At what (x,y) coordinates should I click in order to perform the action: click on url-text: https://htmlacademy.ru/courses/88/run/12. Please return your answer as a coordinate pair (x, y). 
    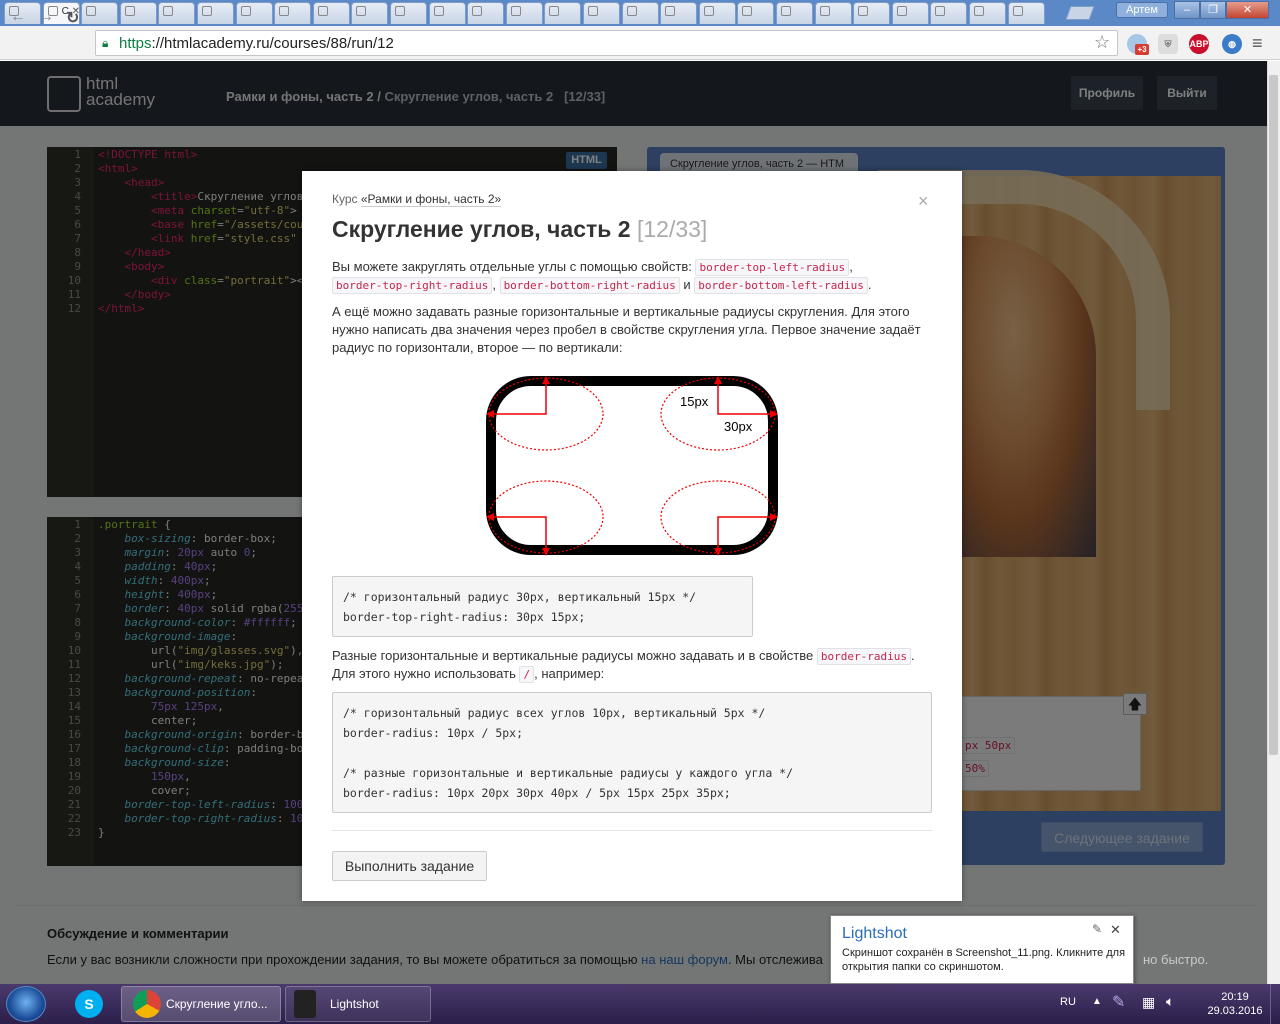
    Looking at the image, I should click on (256, 43).